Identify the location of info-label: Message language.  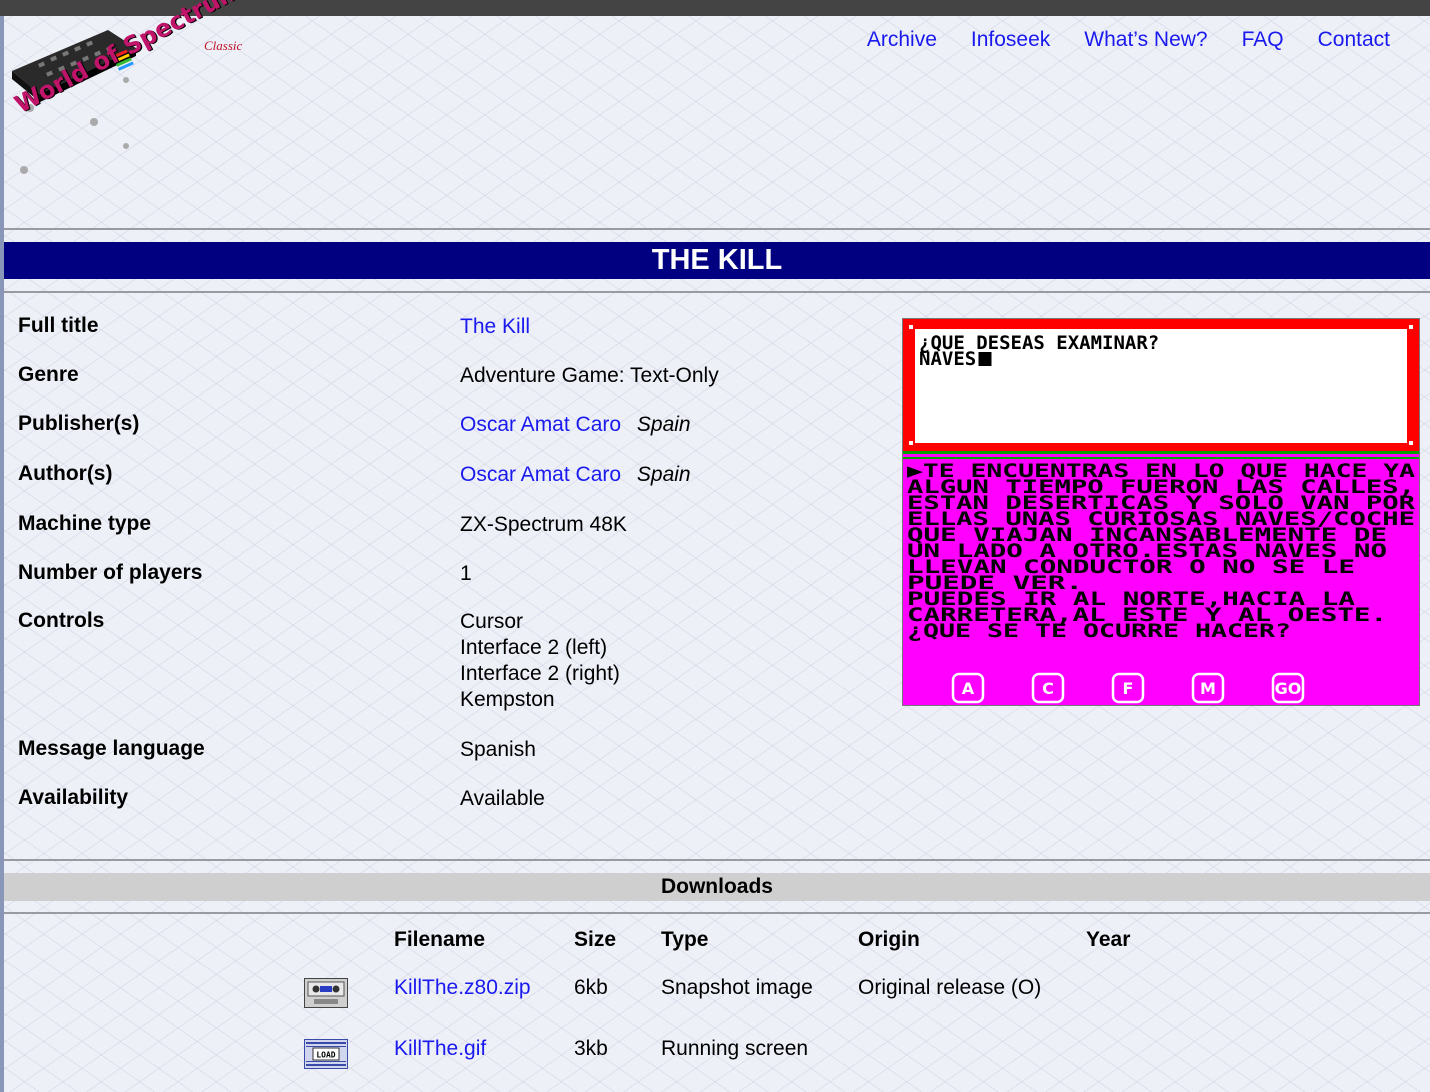
(111, 748).